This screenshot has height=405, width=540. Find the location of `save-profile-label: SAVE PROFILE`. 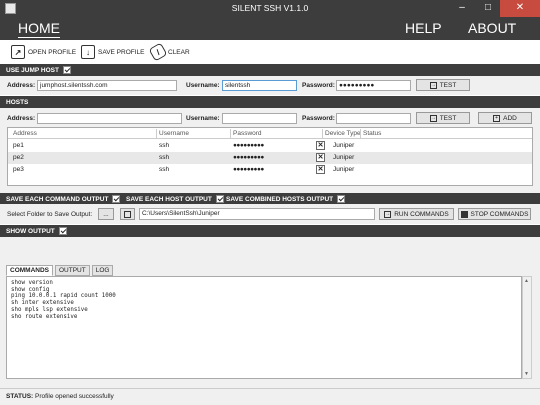

save-profile-label: SAVE PROFILE is located at coordinates (121, 52).